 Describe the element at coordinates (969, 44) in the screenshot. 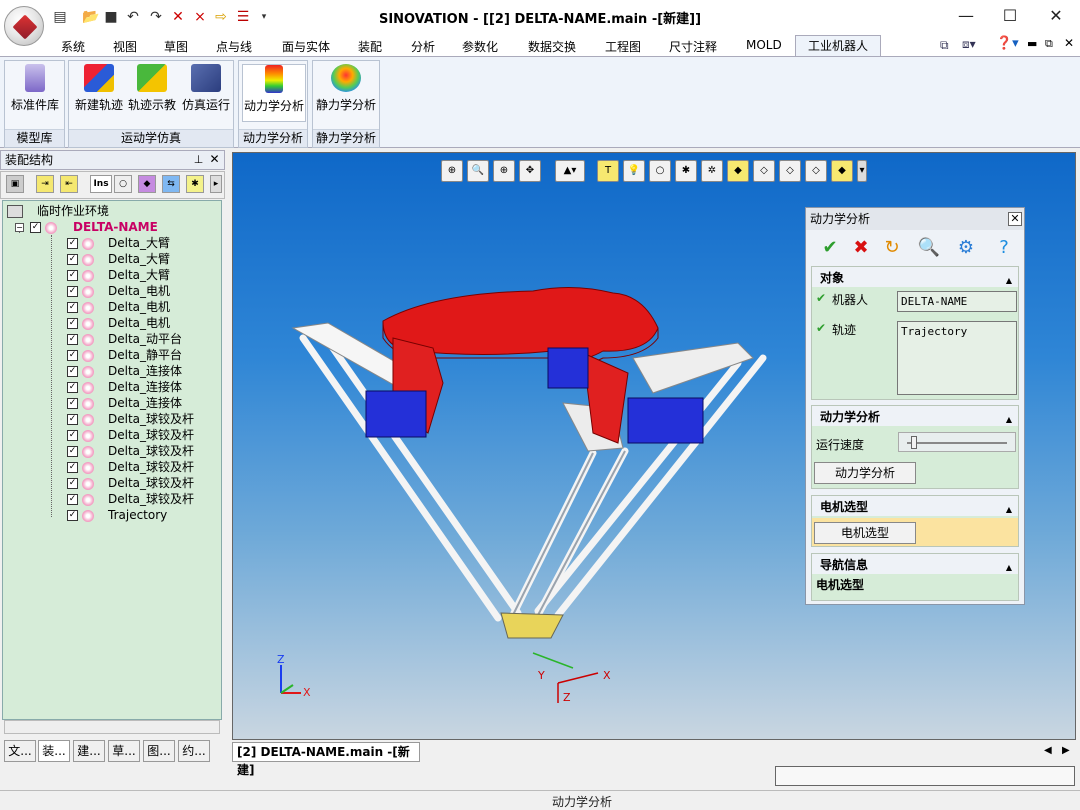

I see `window-arrange-icon: ⧈▾` at that location.